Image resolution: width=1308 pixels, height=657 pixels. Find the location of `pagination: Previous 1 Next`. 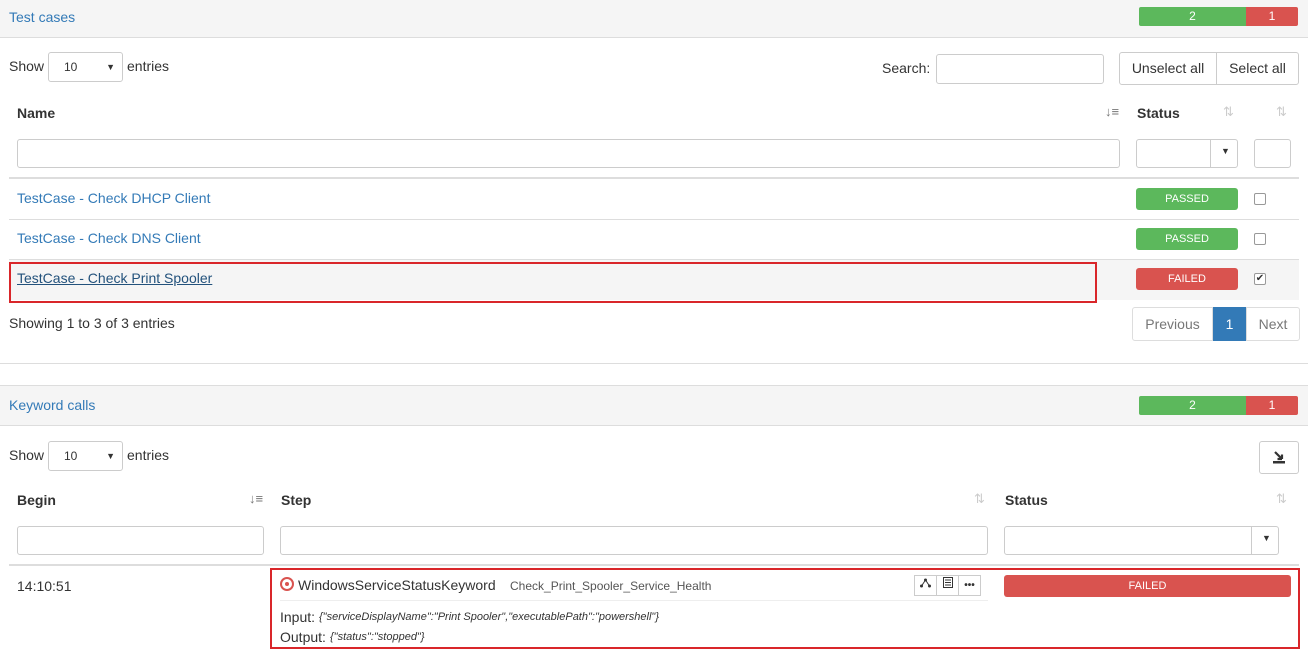

pagination: Previous 1 Next is located at coordinates (1216, 324).